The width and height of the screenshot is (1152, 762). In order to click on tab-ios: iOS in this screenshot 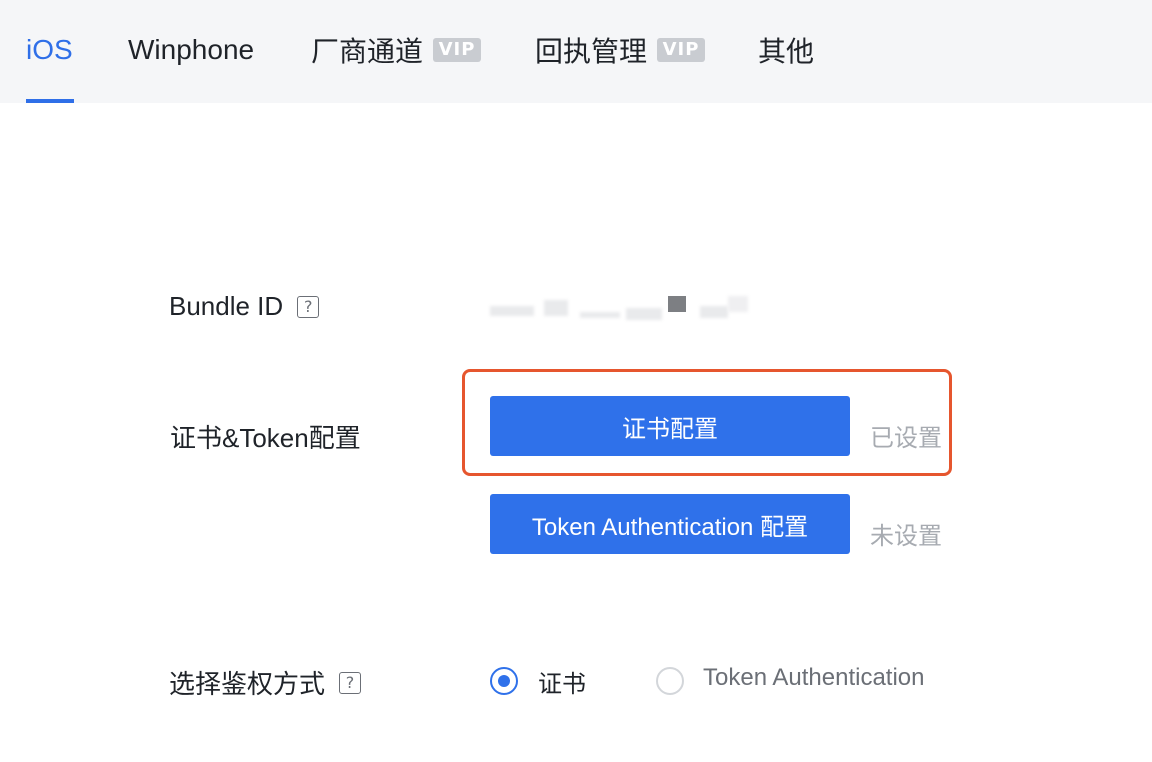, I will do `click(49, 50)`.